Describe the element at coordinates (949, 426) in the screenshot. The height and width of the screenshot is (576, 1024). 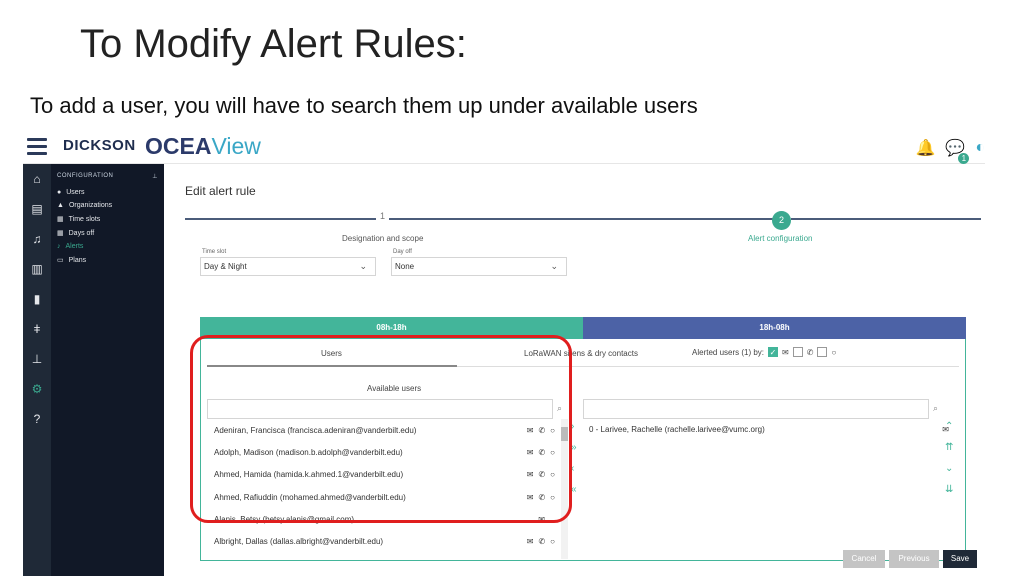
I see `move-up-icon: ⌃` at that location.